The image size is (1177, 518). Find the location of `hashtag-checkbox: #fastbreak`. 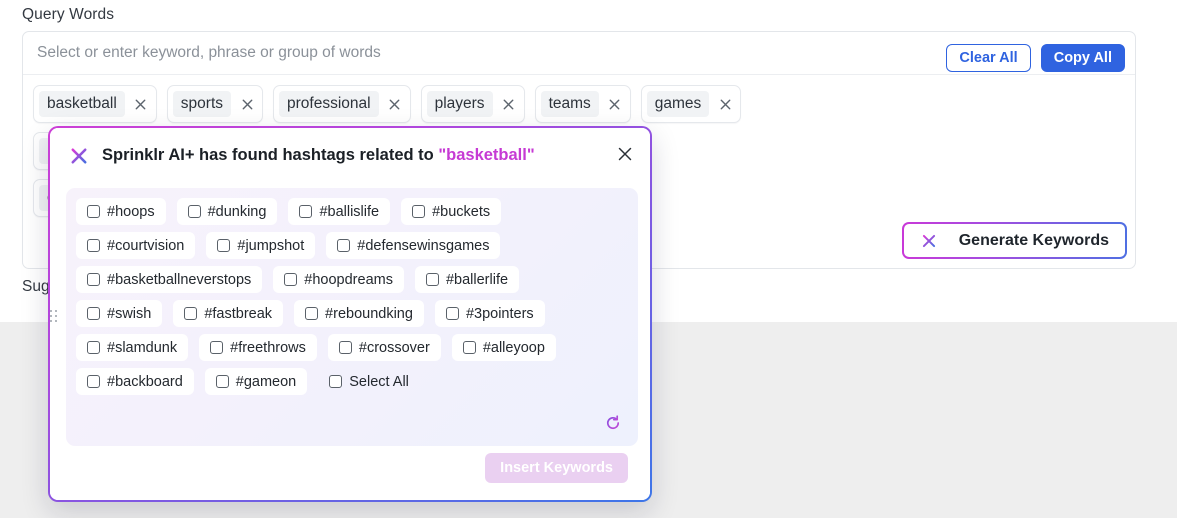

hashtag-checkbox: #fastbreak is located at coordinates (228, 313).